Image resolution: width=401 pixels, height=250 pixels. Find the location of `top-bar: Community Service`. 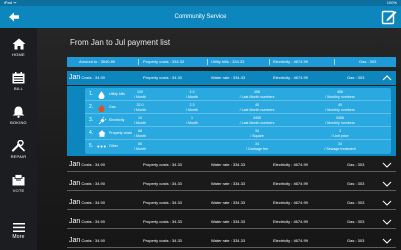

top-bar: Community Service is located at coordinates (200, 17).